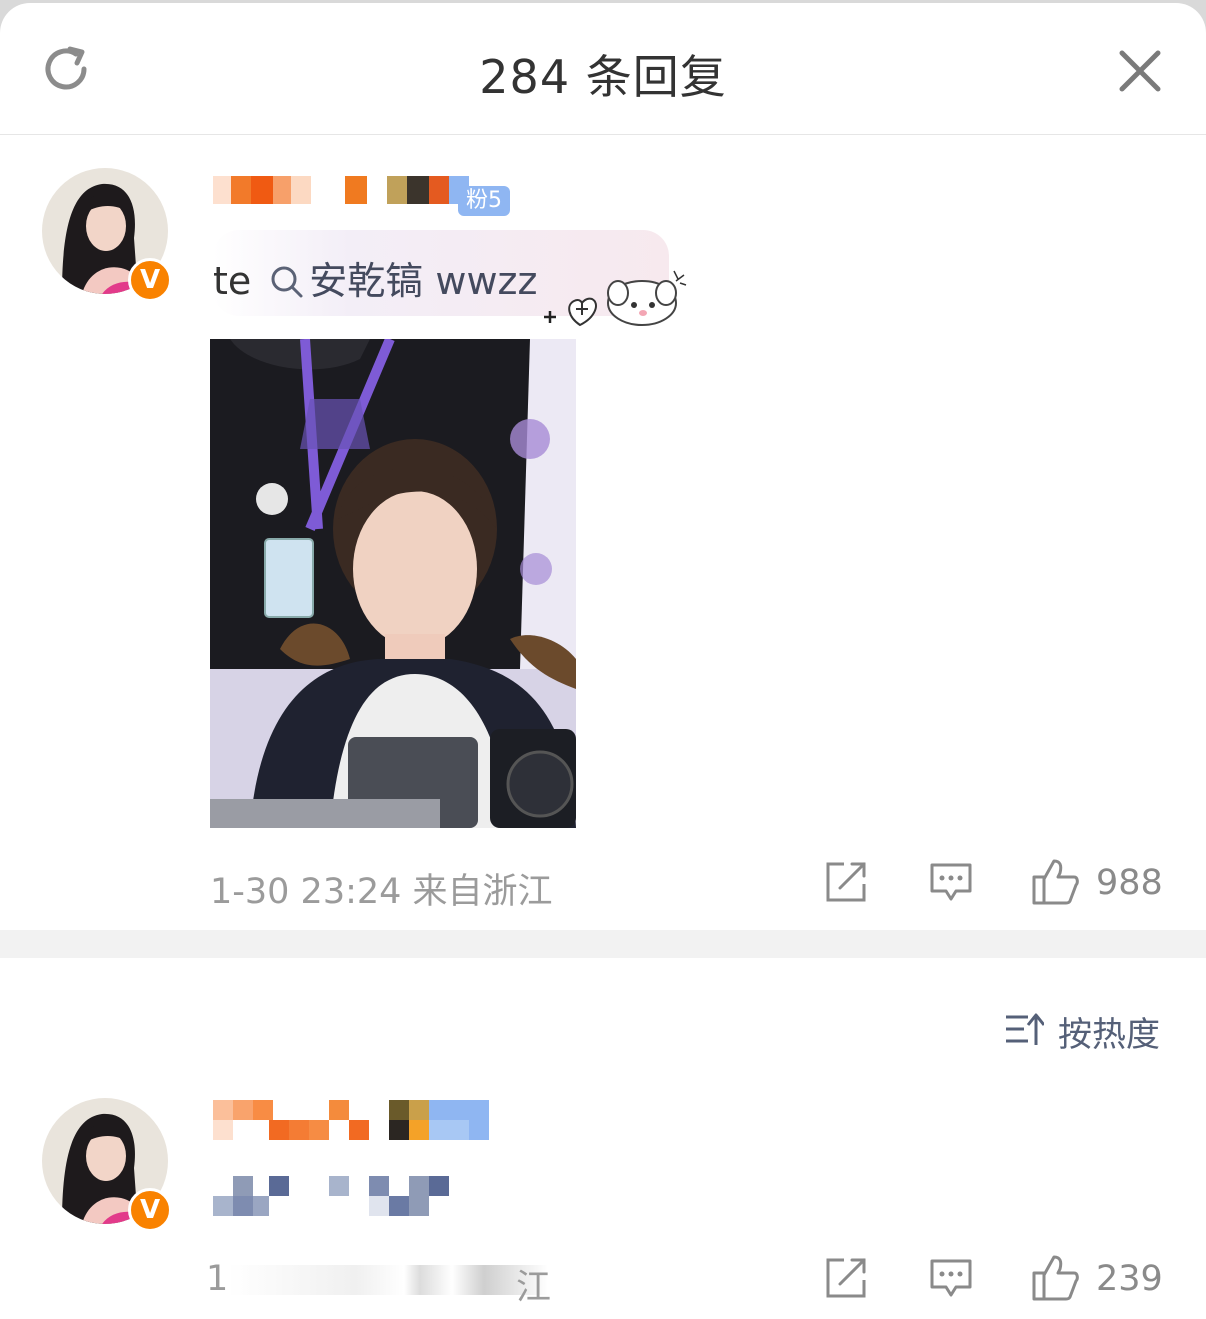 This screenshot has width=1206, height=1319. I want to click on reply-text-pixelated, so click(331, 1186).